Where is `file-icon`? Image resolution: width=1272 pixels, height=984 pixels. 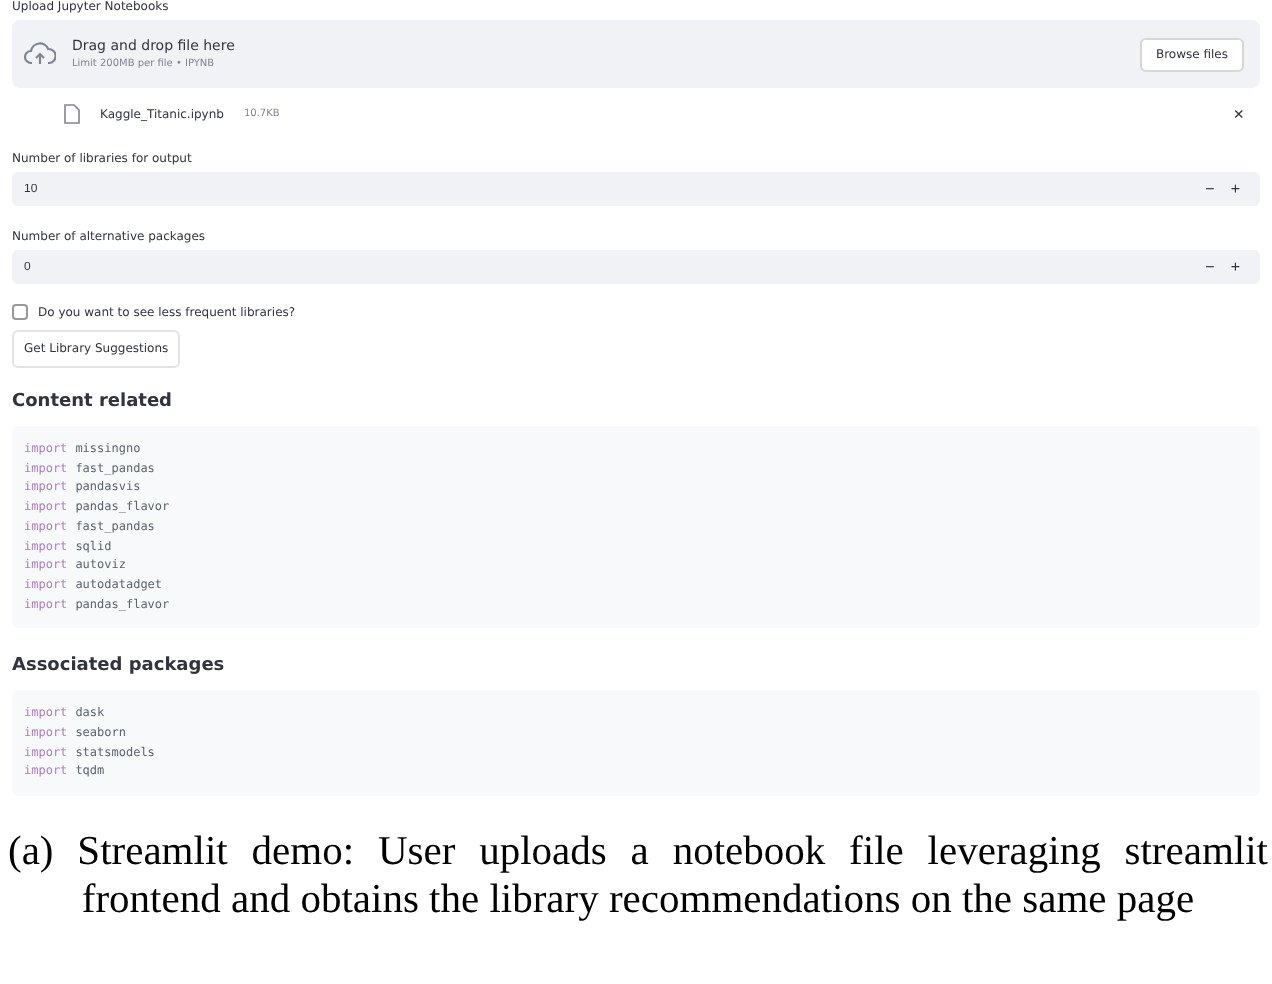 file-icon is located at coordinates (72, 114).